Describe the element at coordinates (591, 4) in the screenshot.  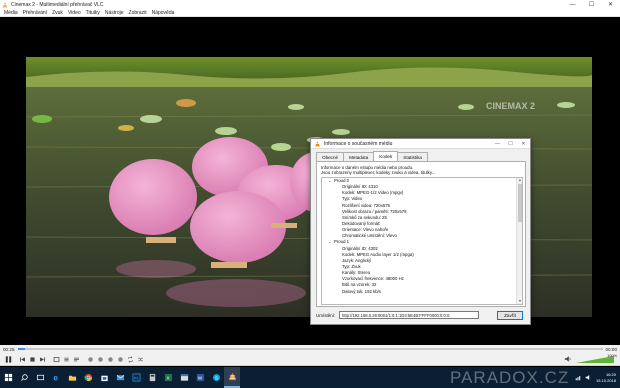
I see `maximize-button: ☐` at that location.